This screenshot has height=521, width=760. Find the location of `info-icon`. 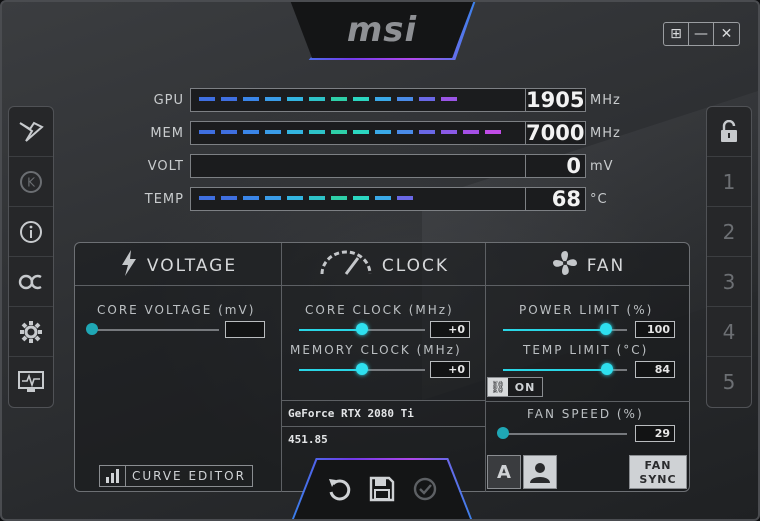

info-icon is located at coordinates (31, 232).